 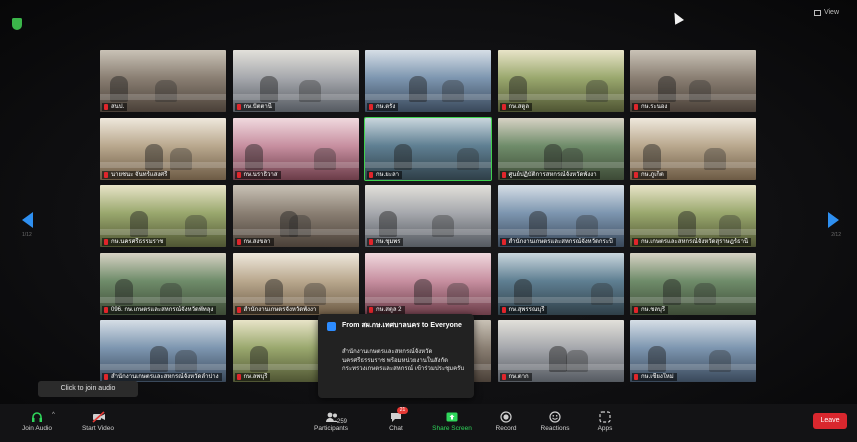 What do you see at coordinates (836, 235) in the screenshot?
I see `next-page-number: 2/12` at bounding box center [836, 235].